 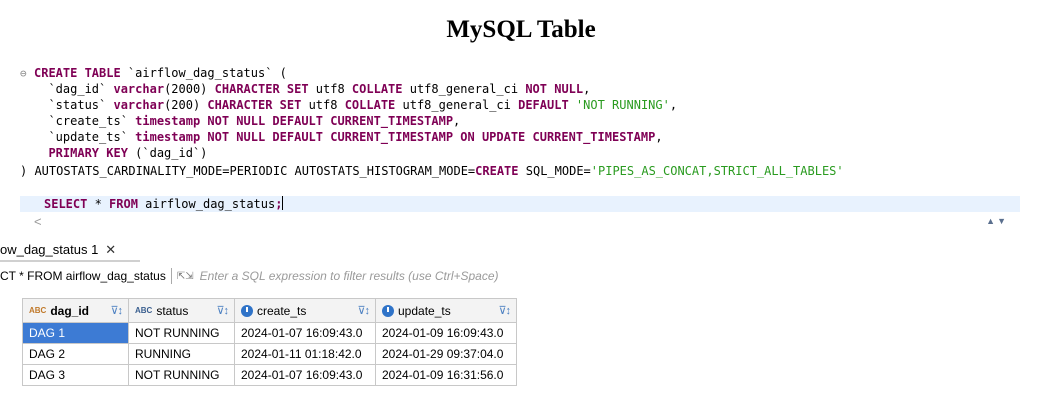 I want to click on code-token: `dag_id`, so click(x=74, y=89).